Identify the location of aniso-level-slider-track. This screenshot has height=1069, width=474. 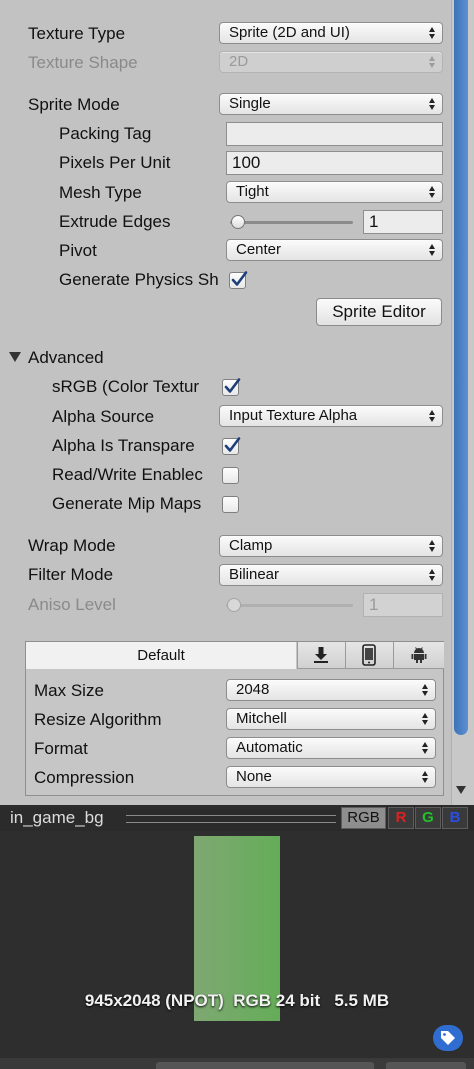
(289, 605).